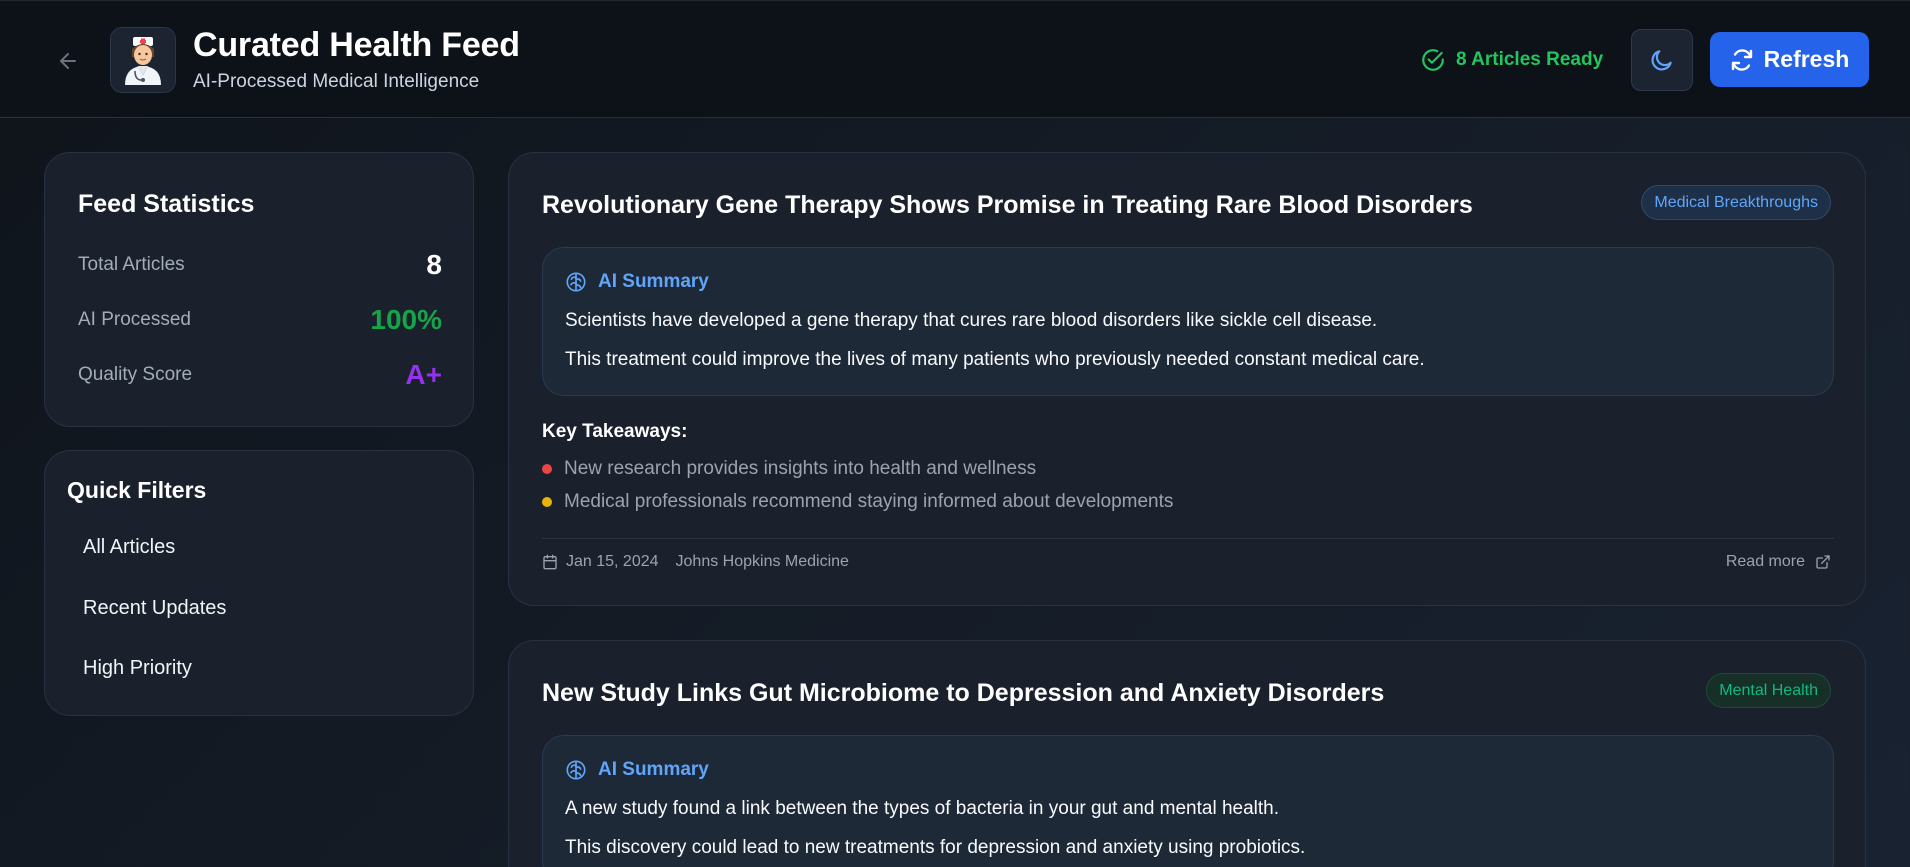  Describe the element at coordinates (1806, 59) in the screenshot. I see `refresh-label: Refresh` at that location.